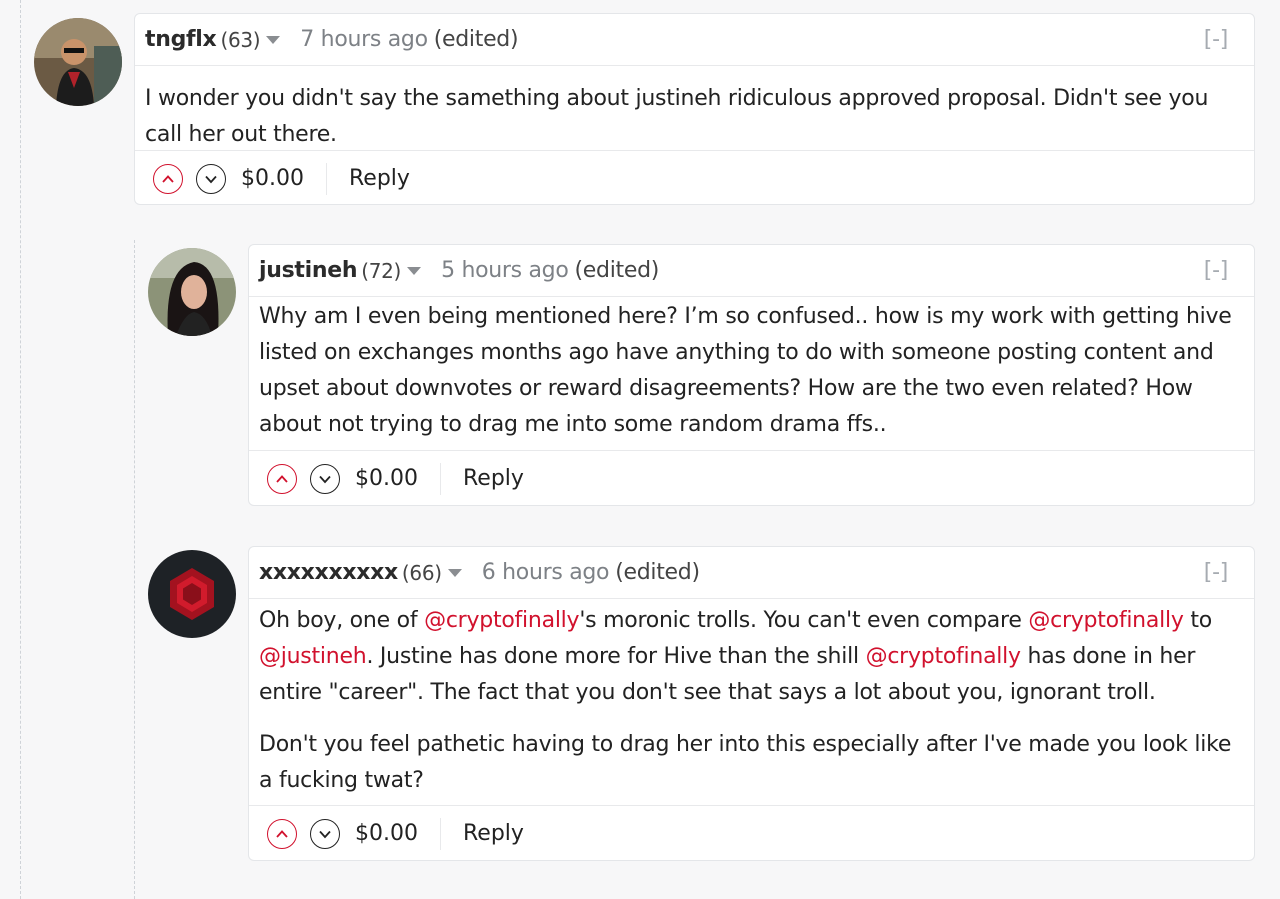 The image size is (1280, 899). What do you see at coordinates (546, 572) in the screenshot?
I see `timestamp-link: 6 hours ago` at bounding box center [546, 572].